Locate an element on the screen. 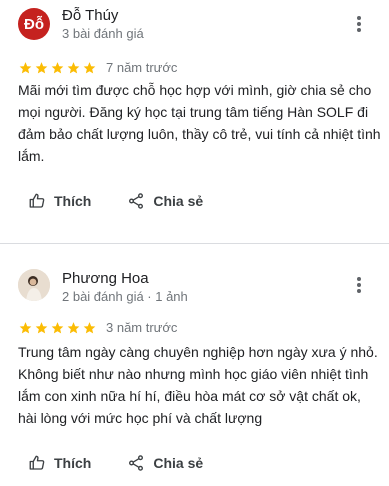 The image size is (389, 486). avatar is located at coordinates (34, 285).